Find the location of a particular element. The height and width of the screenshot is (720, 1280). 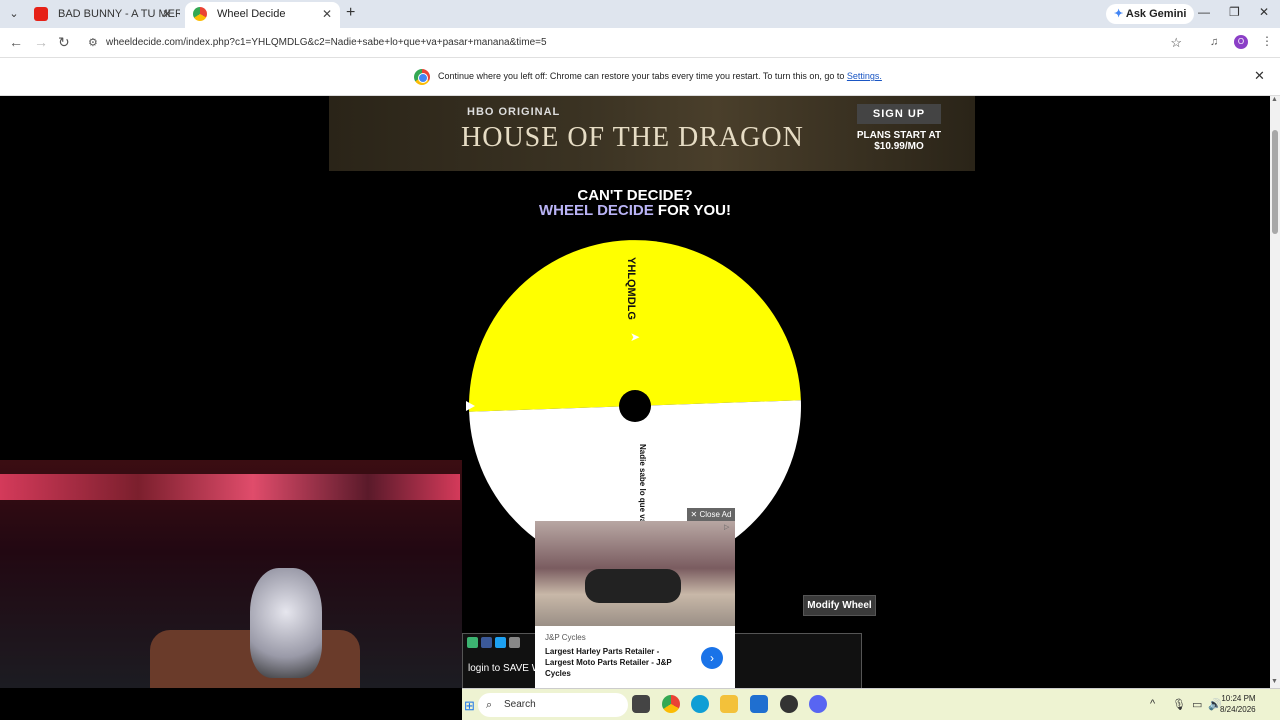

ad-price-line1: PLANS START AT is located at coordinates (899, 135).